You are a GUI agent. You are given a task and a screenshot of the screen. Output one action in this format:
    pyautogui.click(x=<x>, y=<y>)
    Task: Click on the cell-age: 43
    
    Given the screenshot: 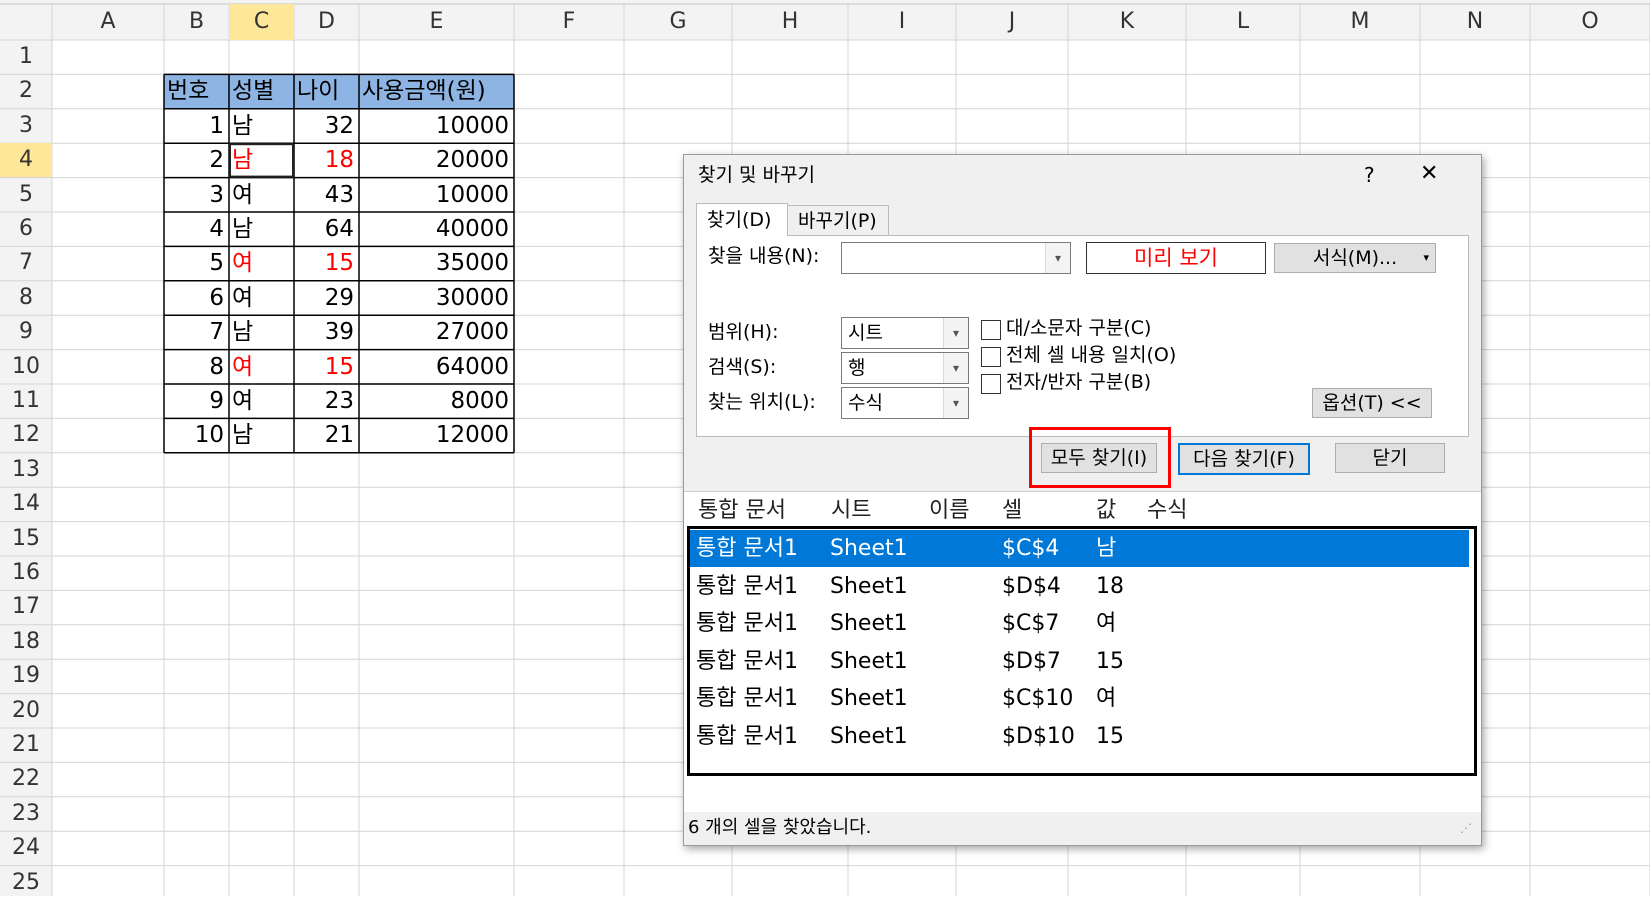 What is the action you would take?
    pyautogui.click(x=325, y=195)
    